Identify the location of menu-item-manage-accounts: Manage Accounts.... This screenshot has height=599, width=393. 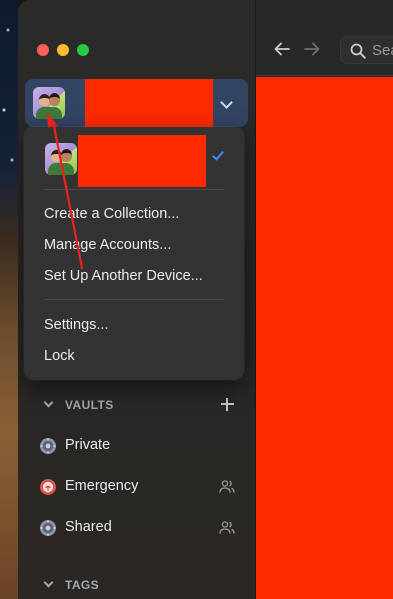
(107, 245).